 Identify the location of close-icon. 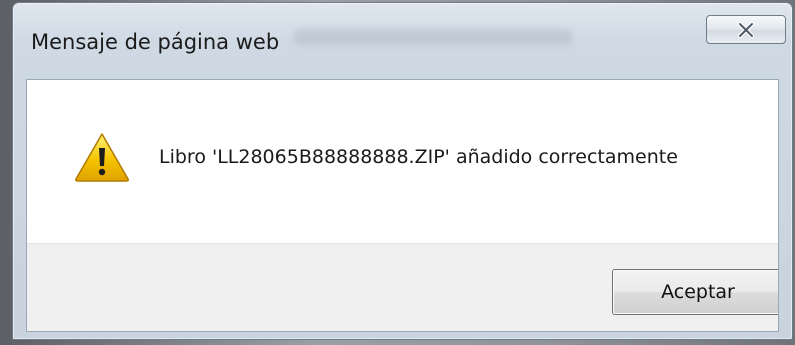
(746, 29).